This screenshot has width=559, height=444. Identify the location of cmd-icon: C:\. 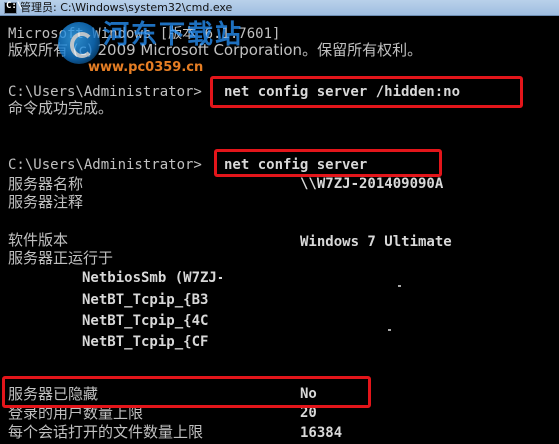
(13, 7).